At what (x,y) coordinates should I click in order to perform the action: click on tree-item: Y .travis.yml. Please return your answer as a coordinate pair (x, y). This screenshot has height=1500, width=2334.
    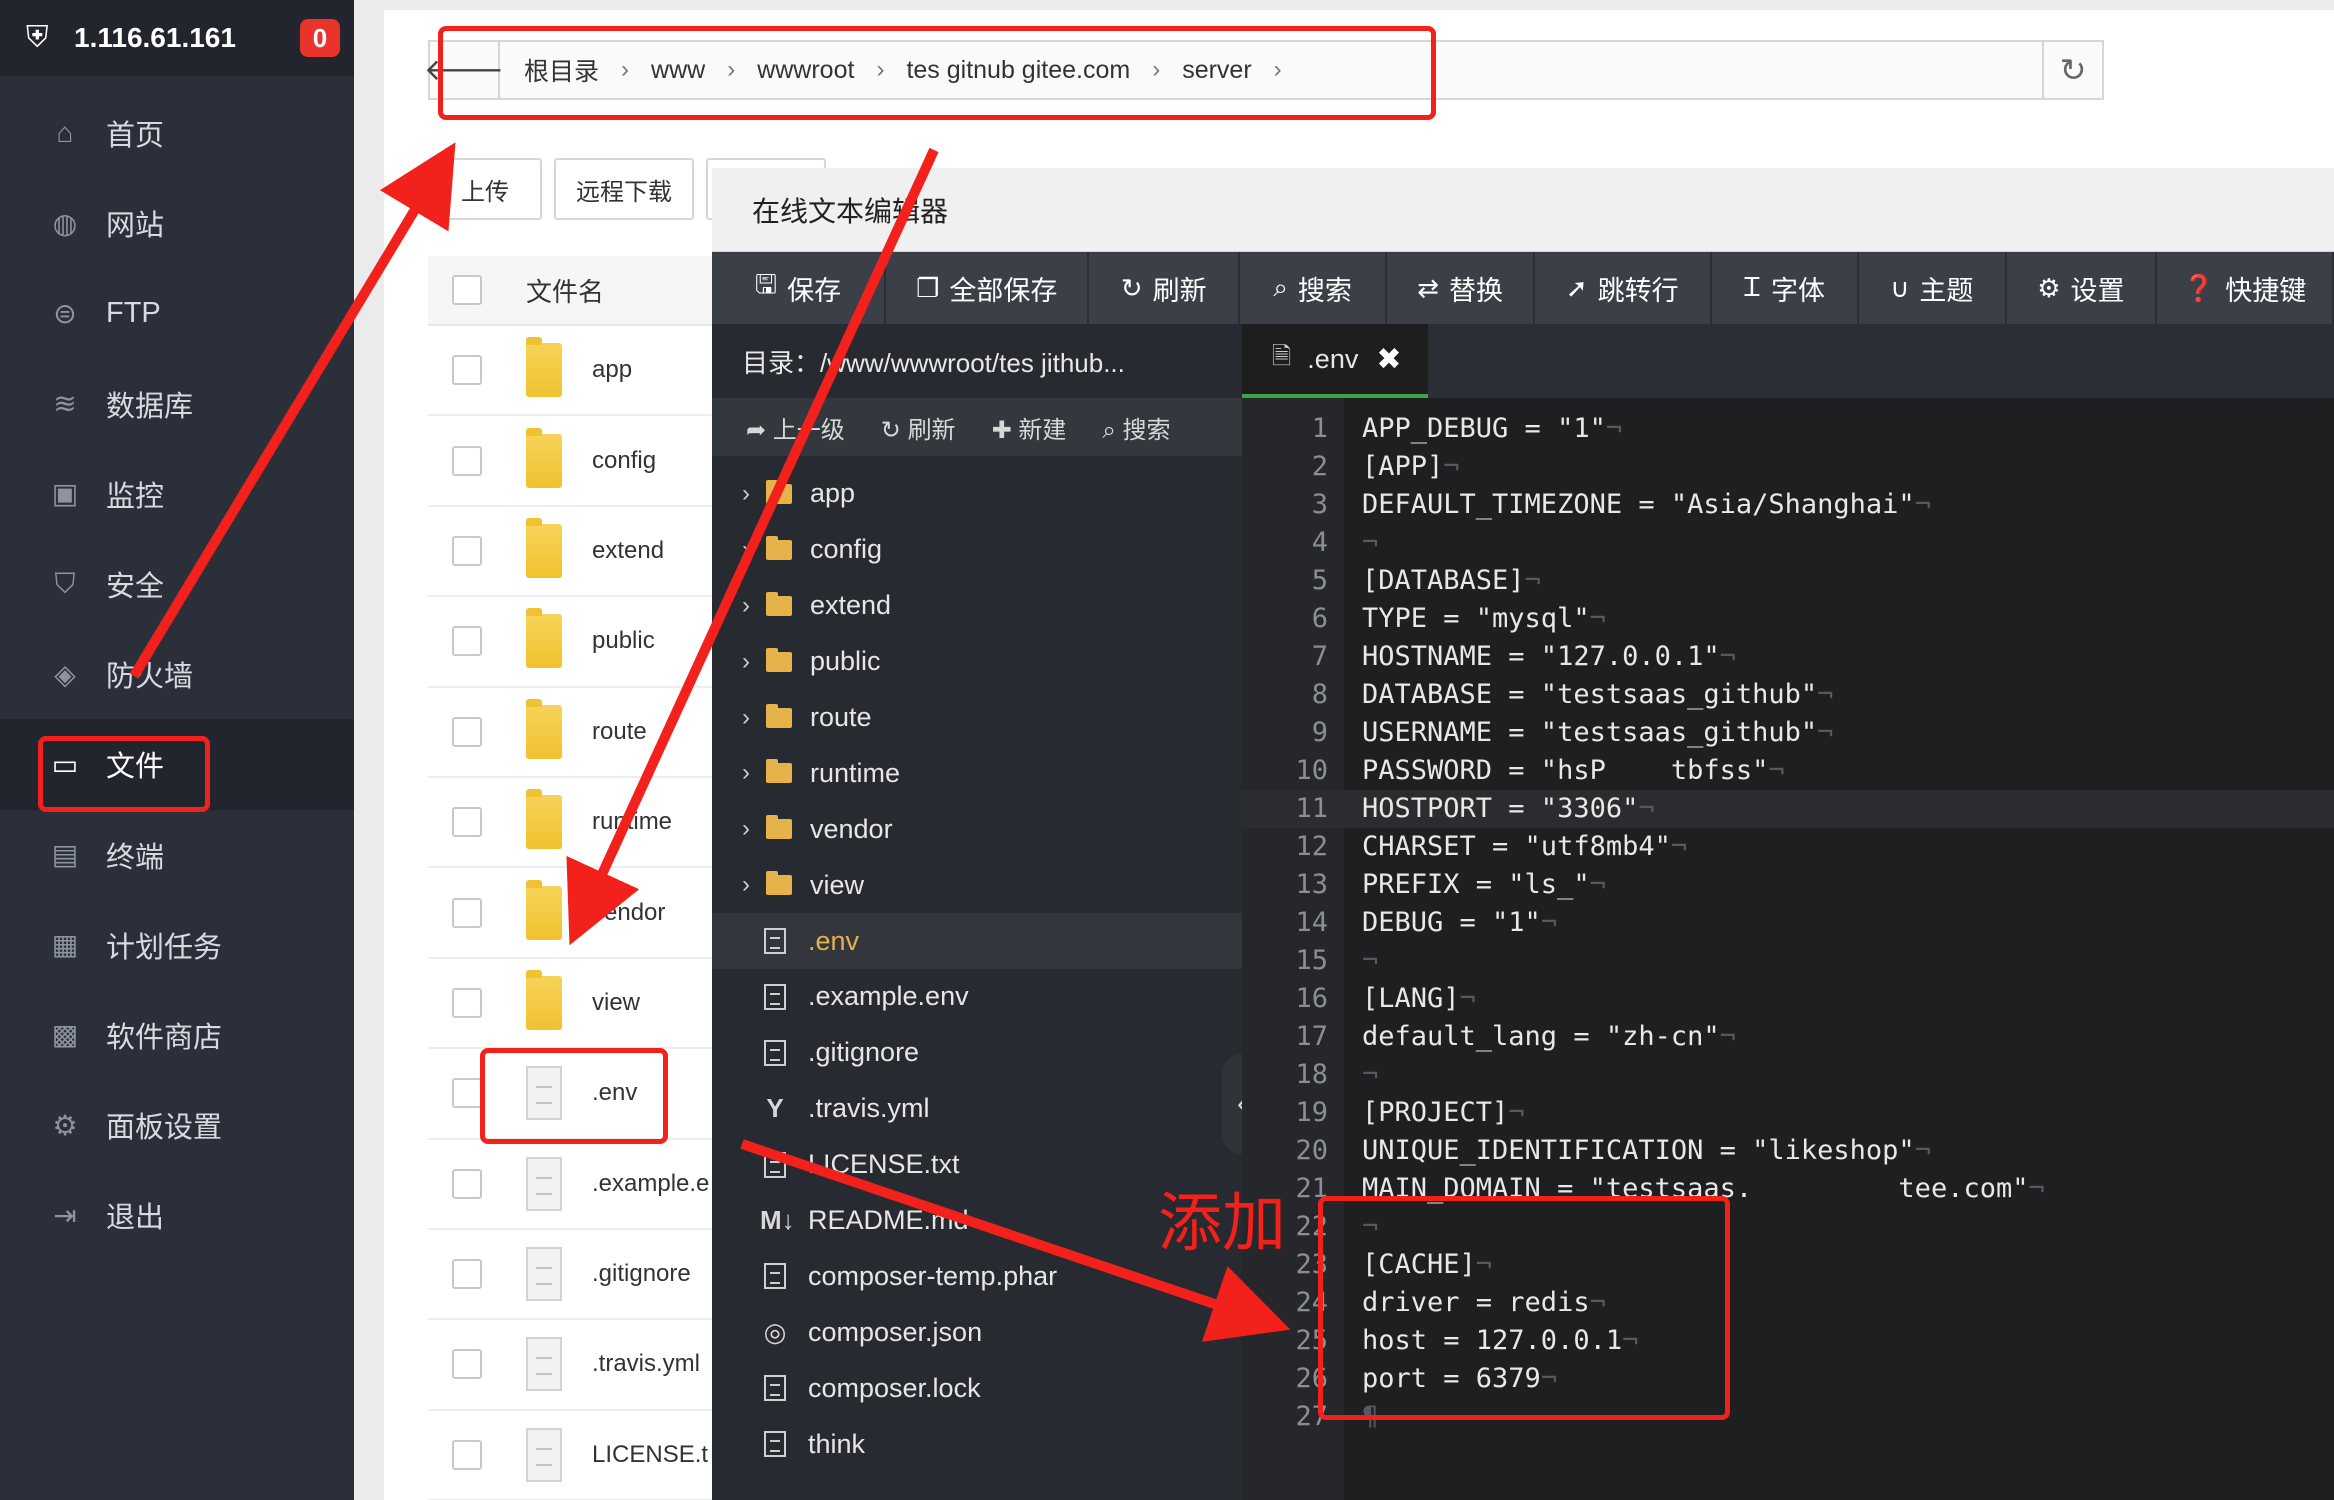
    Looking at the image, I should click on (977, 1109).